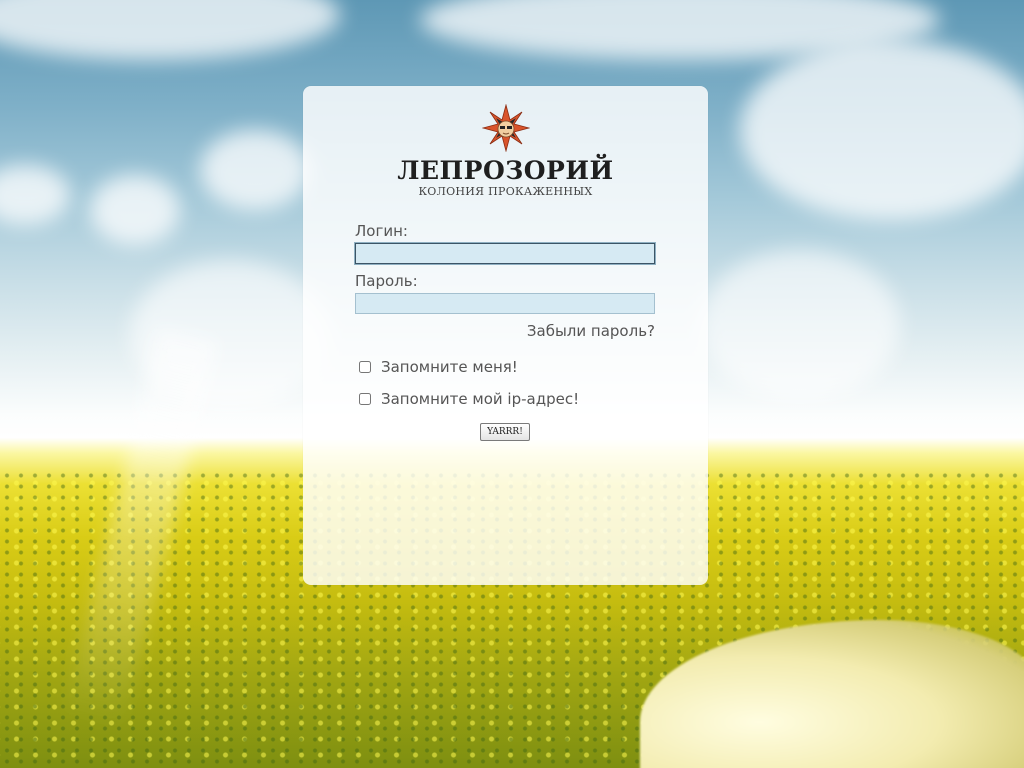 The height and width of the screenshot is (768, 1024). Describe the element at coordinates (365, 399) in the screenshot. I see `remember-ip-checkbox` at that location.